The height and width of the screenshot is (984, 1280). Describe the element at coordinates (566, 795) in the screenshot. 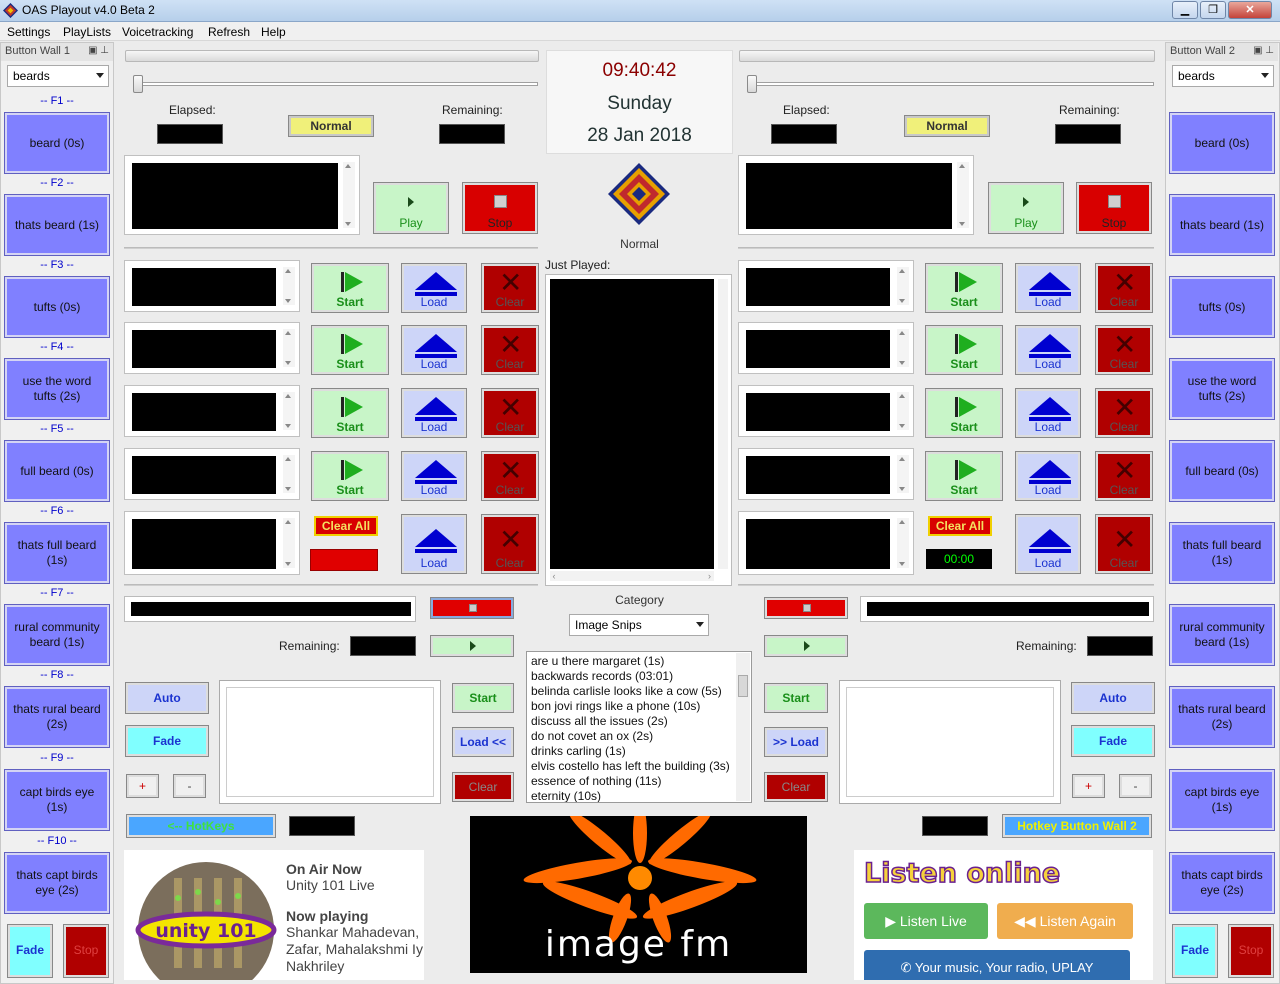

I see `category-list-item: eternity (10s)` at that location.